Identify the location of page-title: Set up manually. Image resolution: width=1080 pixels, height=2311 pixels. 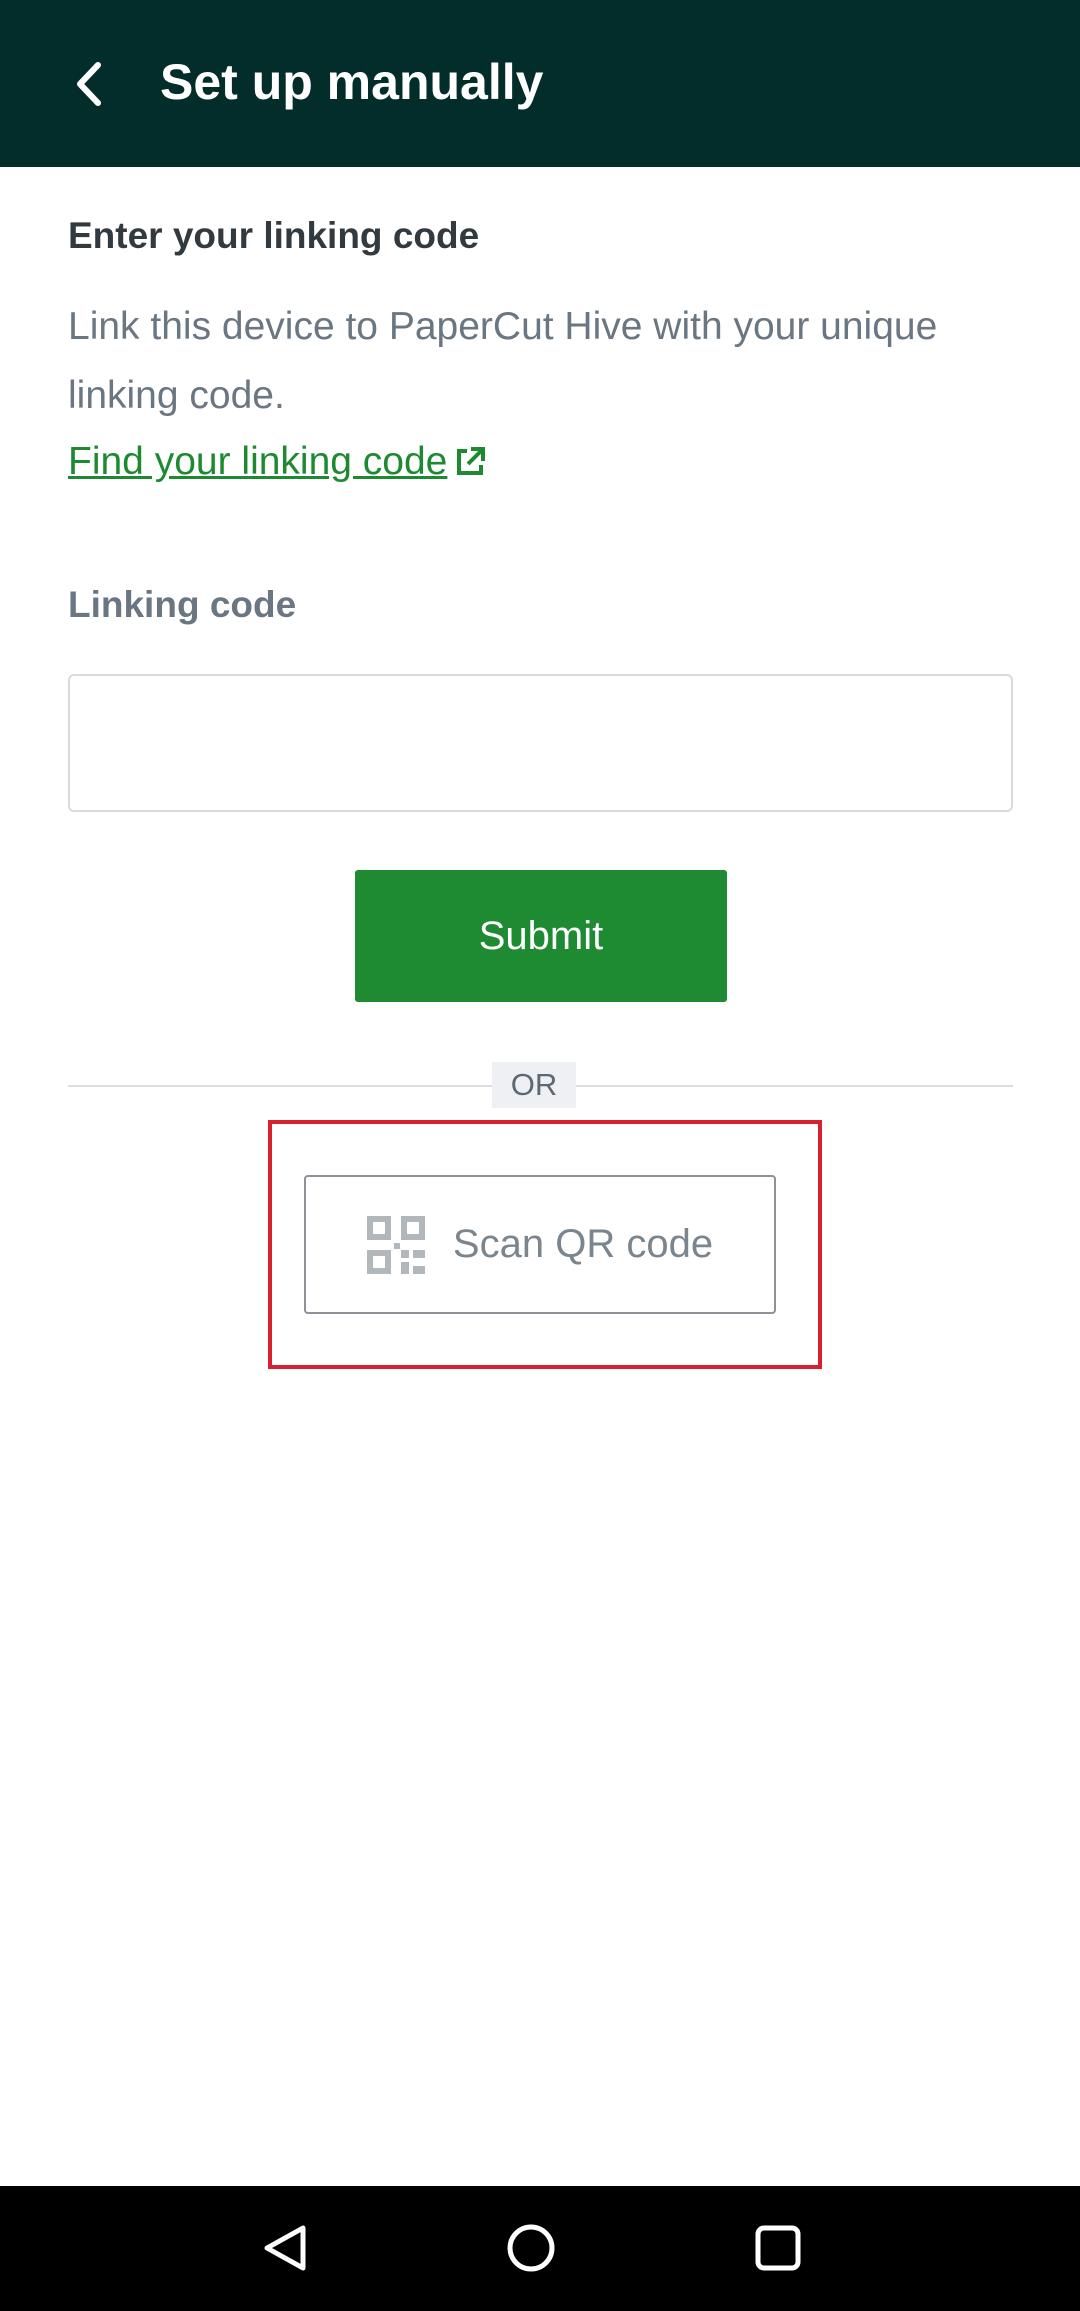
(352, 82).